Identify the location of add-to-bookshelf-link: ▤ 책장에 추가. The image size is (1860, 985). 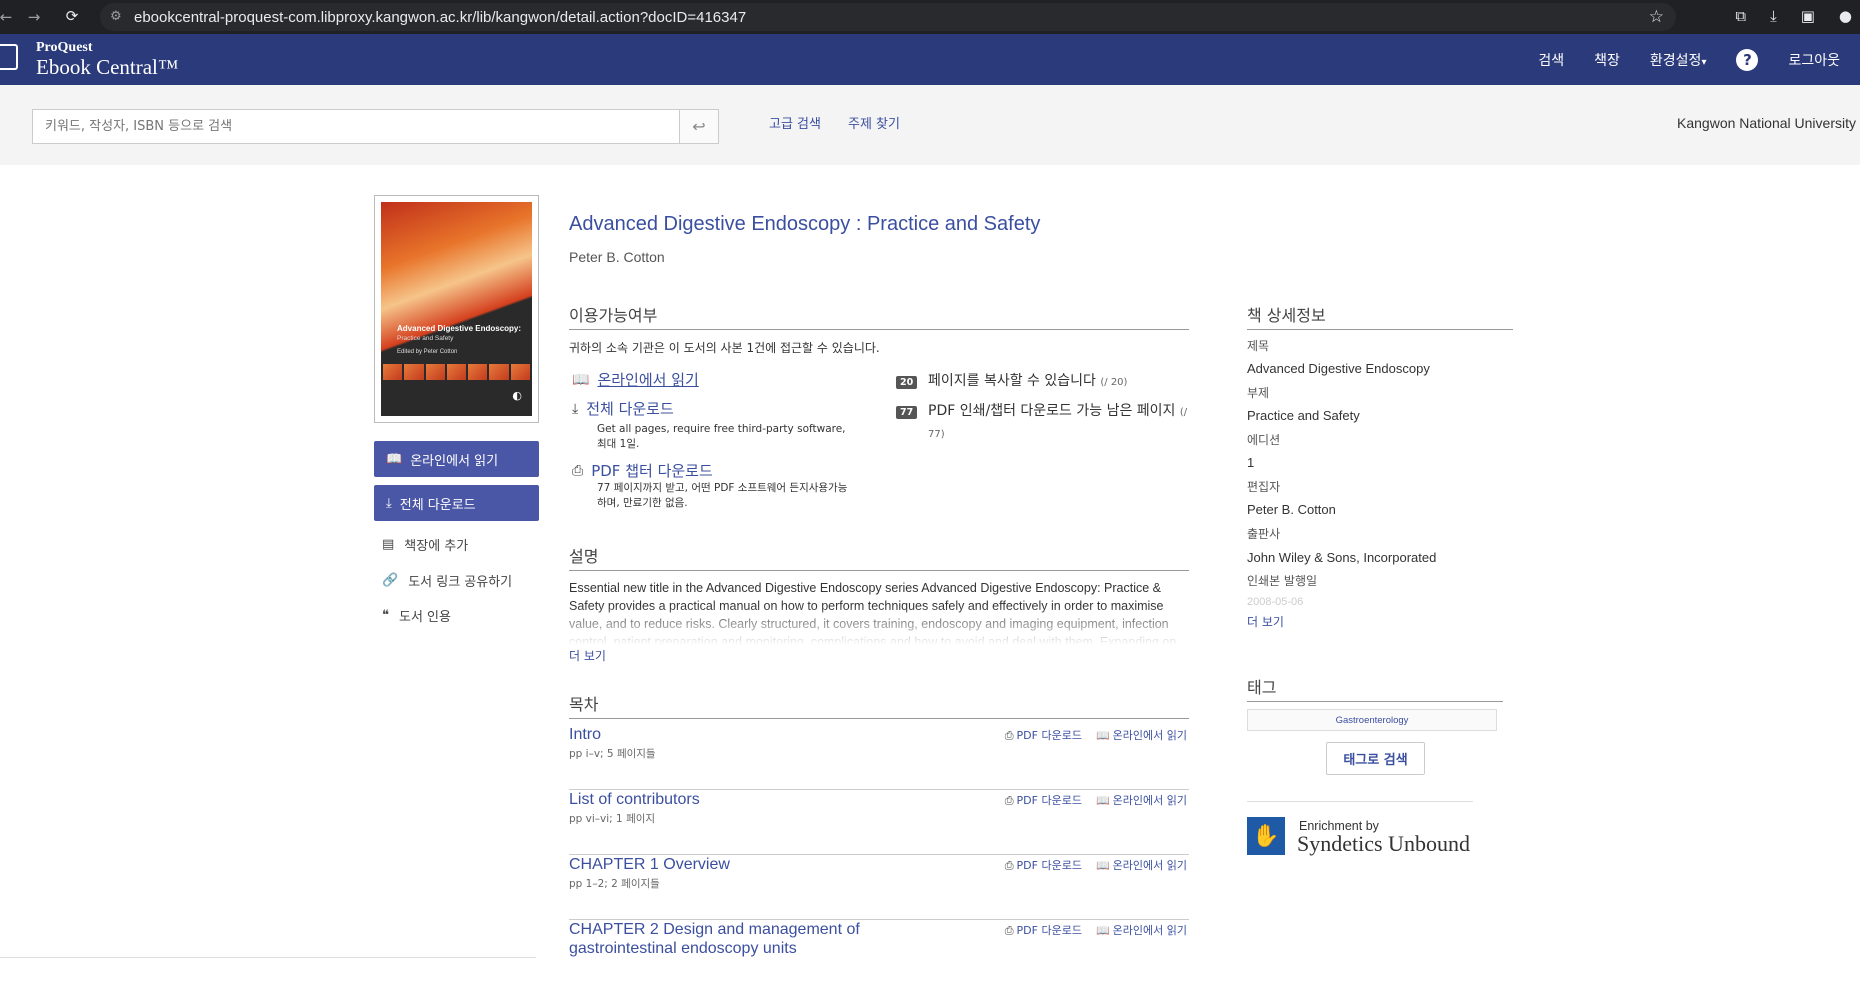
(425, 544).